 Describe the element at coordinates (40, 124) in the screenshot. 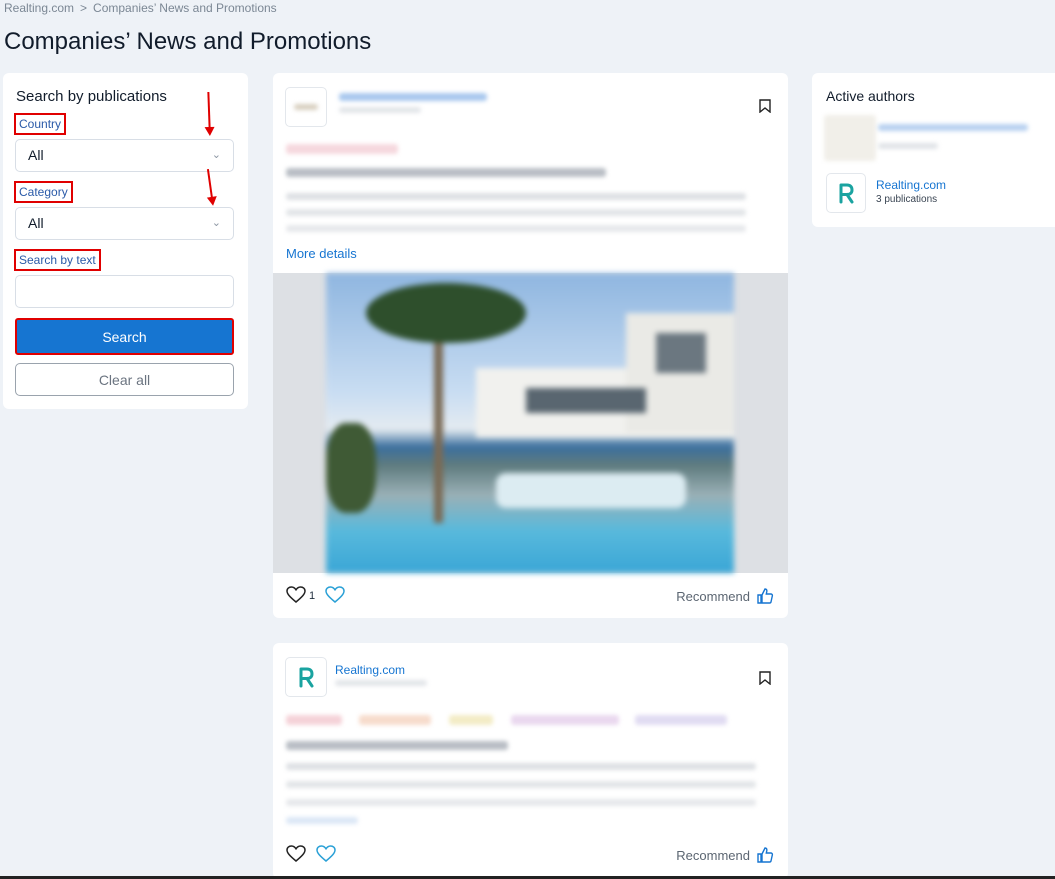

I see `country-label: Country` at that location.